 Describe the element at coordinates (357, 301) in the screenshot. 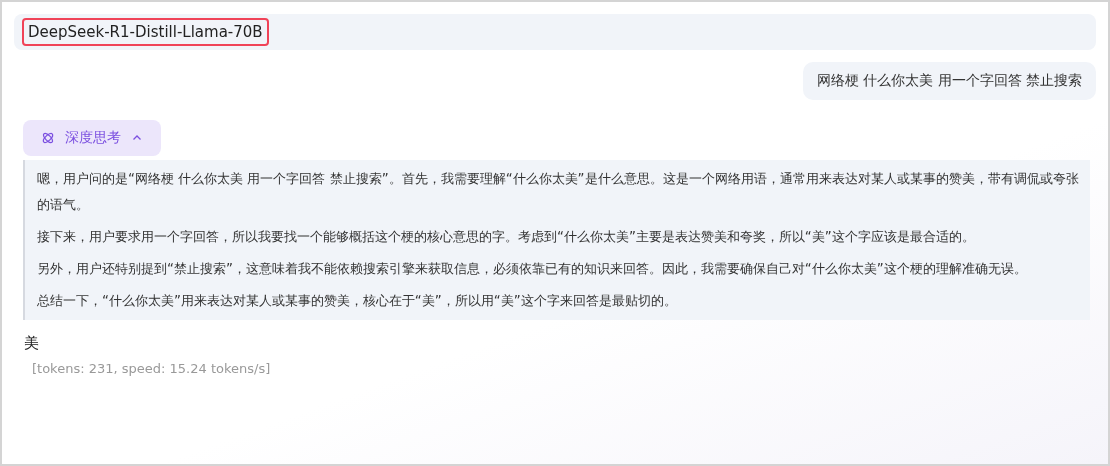

I see `thinking-paragraph: 总结一下，“什么你太美”用来表达对某人或某事的赞美，核心在于“美”，所以用“美”这个字来回答是最贴切的。` at that location.